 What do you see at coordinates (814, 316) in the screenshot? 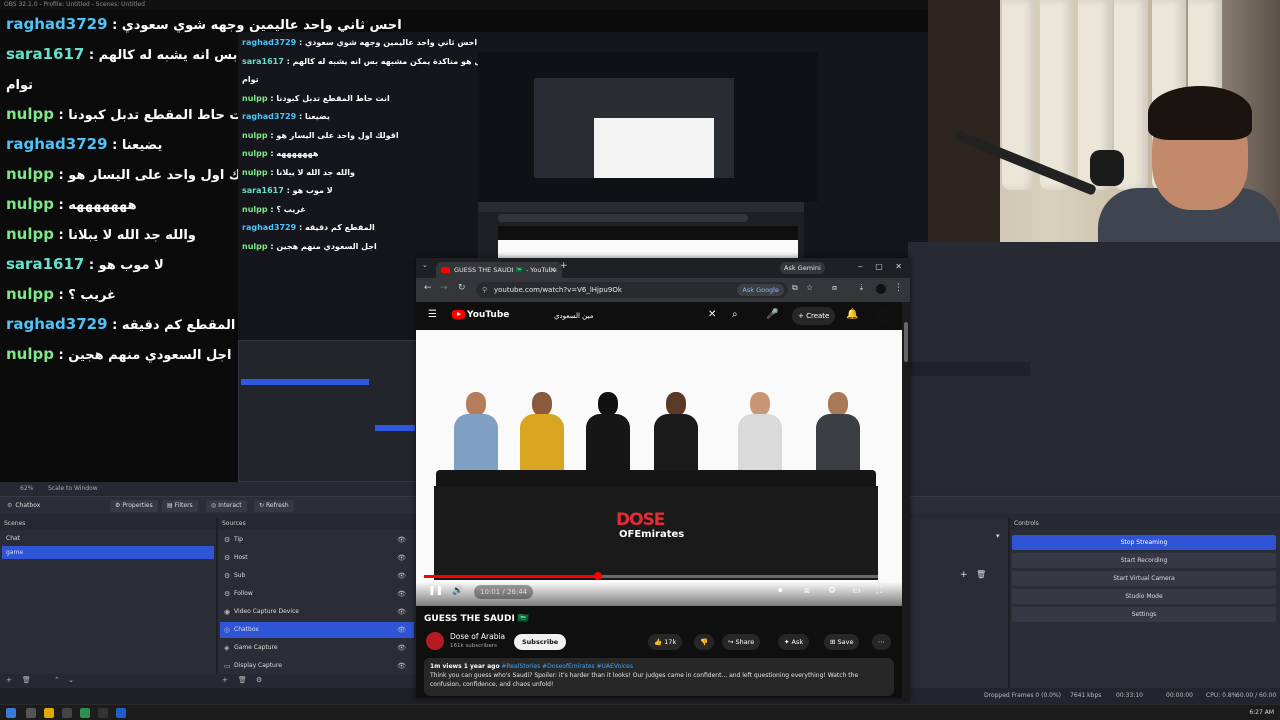
I see `create-button: + Create` at bounding box center [814, 316].